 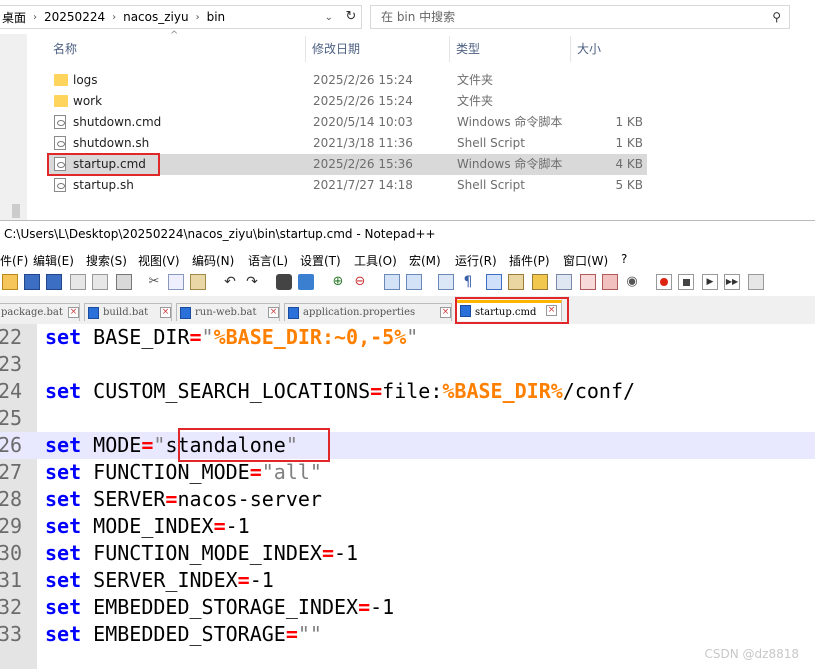 I want to click on find-icon, so click(x=284, y=282).